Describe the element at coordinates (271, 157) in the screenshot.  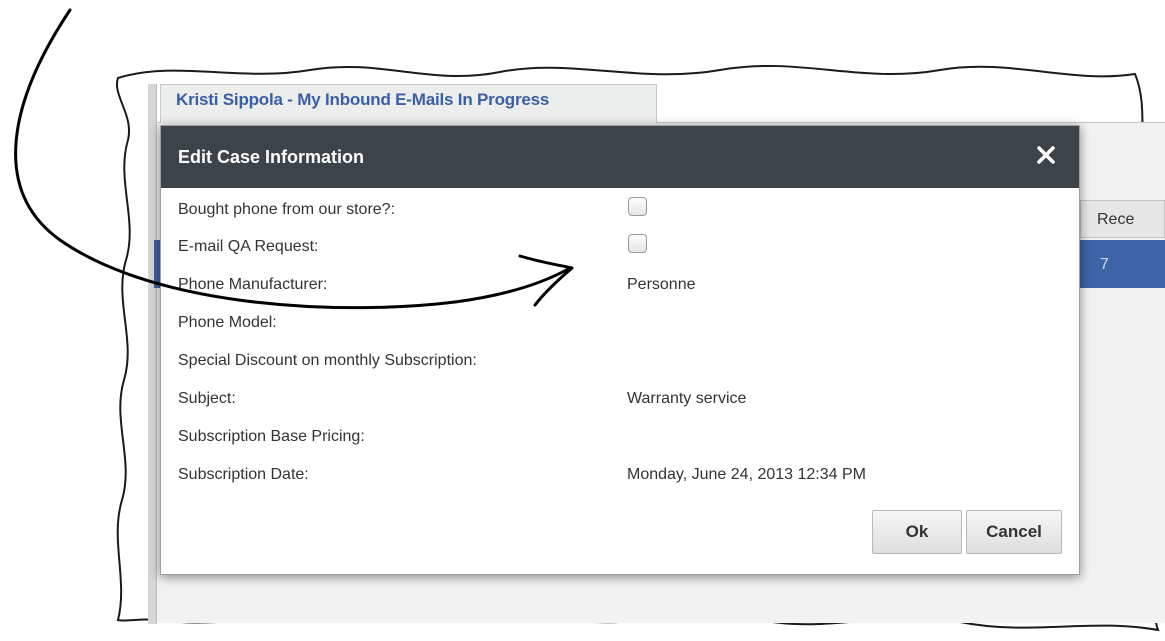
I see `dialog-title: Edit Case Information` at that location.